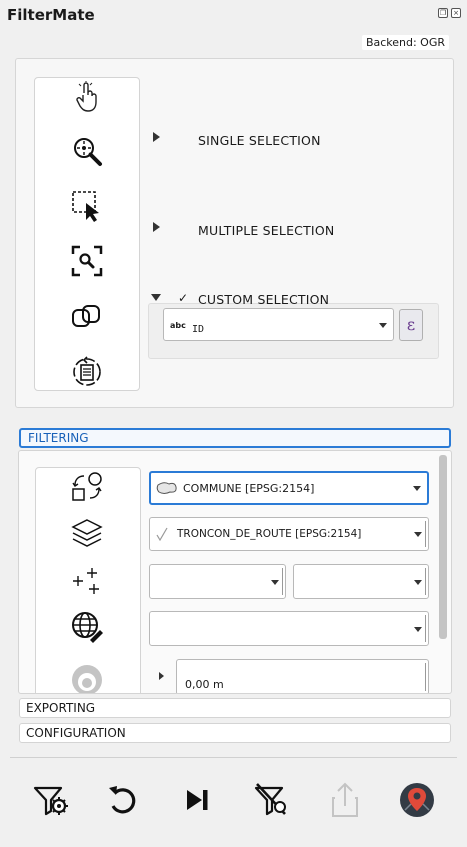  Describe the element at coordinates (235, 733) in the screenshot. I see `tab-configuration: CONFIGURATION` at that location.